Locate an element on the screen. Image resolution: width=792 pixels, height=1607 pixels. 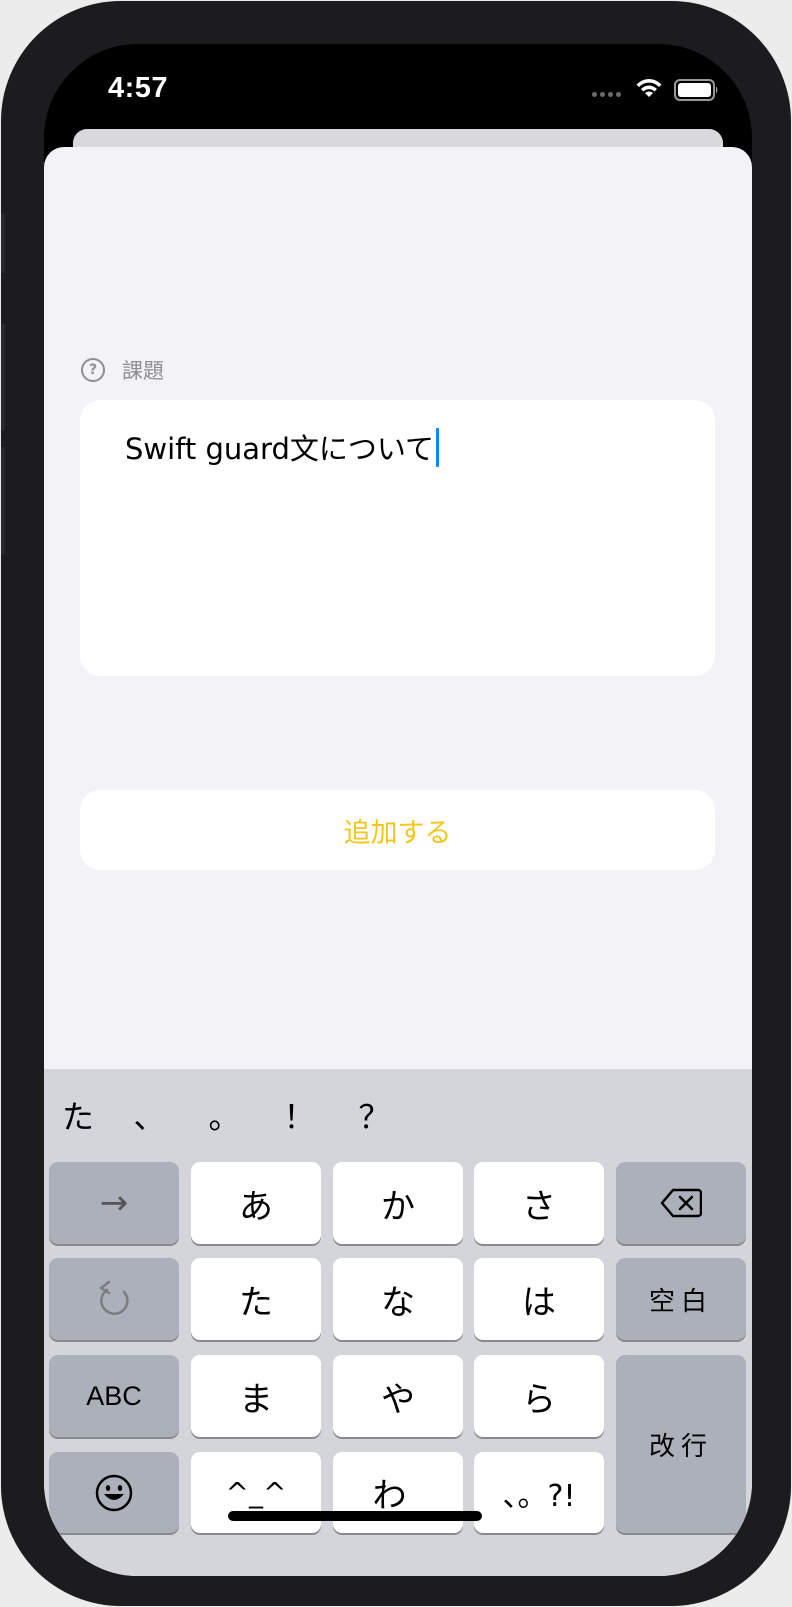
section-header: ? 課題 is located at coordinates (122, 370).